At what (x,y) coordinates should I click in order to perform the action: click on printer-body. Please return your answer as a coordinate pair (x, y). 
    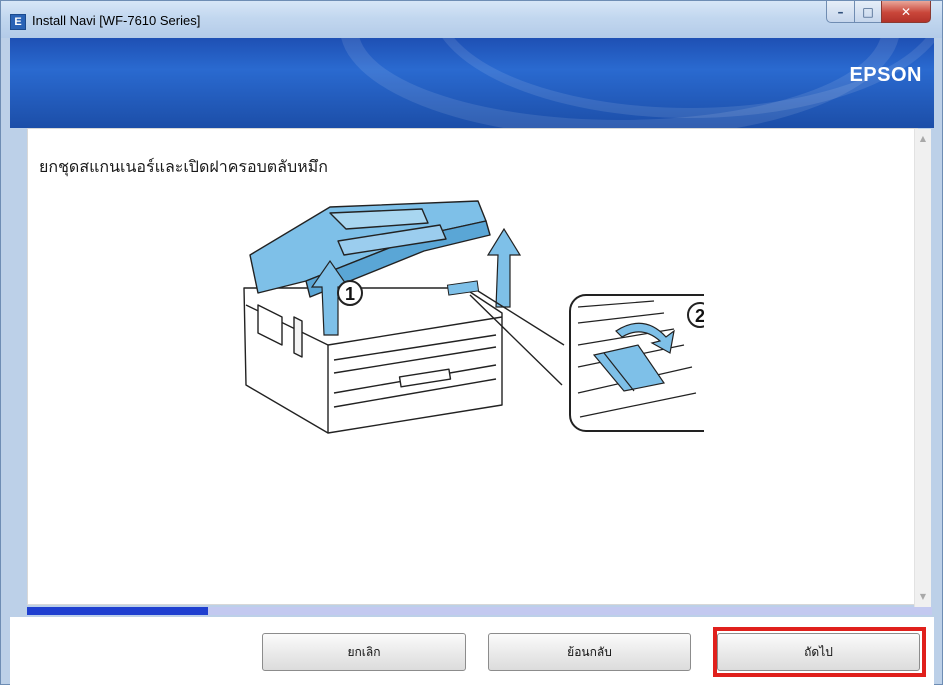
    Looking at the image, I should click on (373, 360).